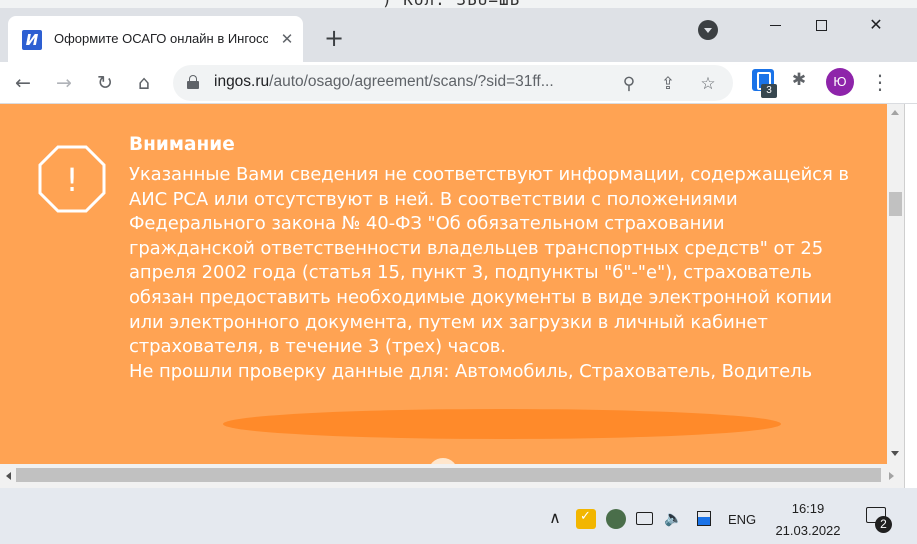  Describe the element at coordinates (458, 516) in the screenshot. I see `windows-taskbar: ∧ 🔈 ENG 16:19 21.03.2022 2` at that location.